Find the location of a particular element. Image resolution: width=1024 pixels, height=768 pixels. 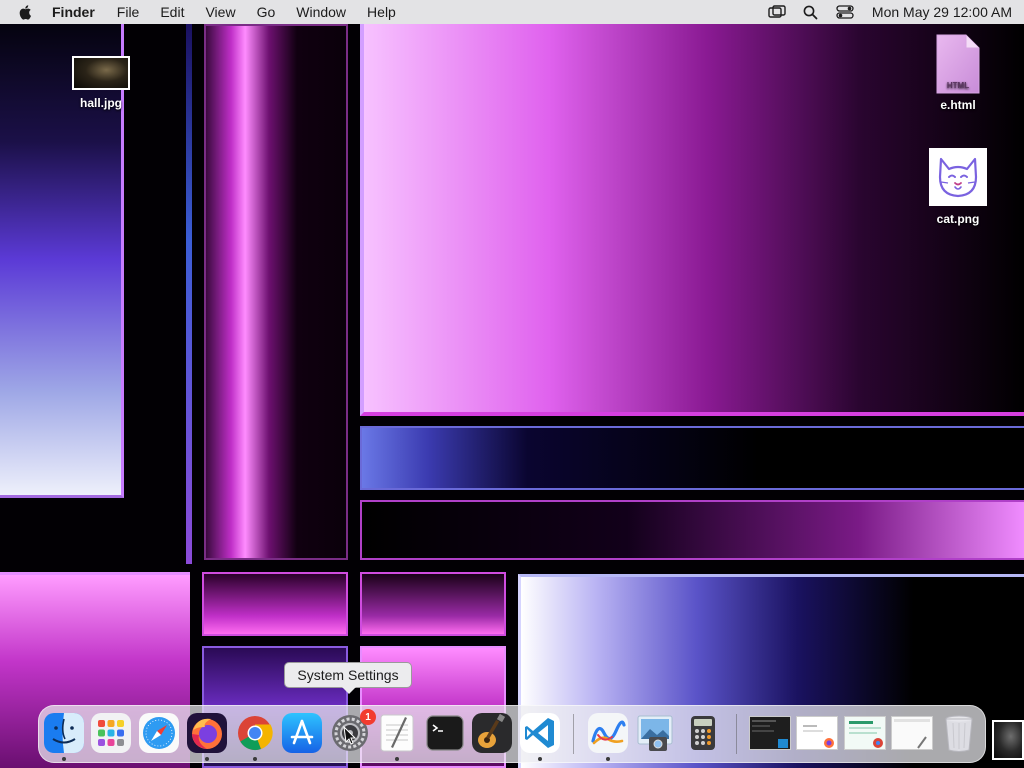

dock-item-calculator is located at coordinates (703, 733).